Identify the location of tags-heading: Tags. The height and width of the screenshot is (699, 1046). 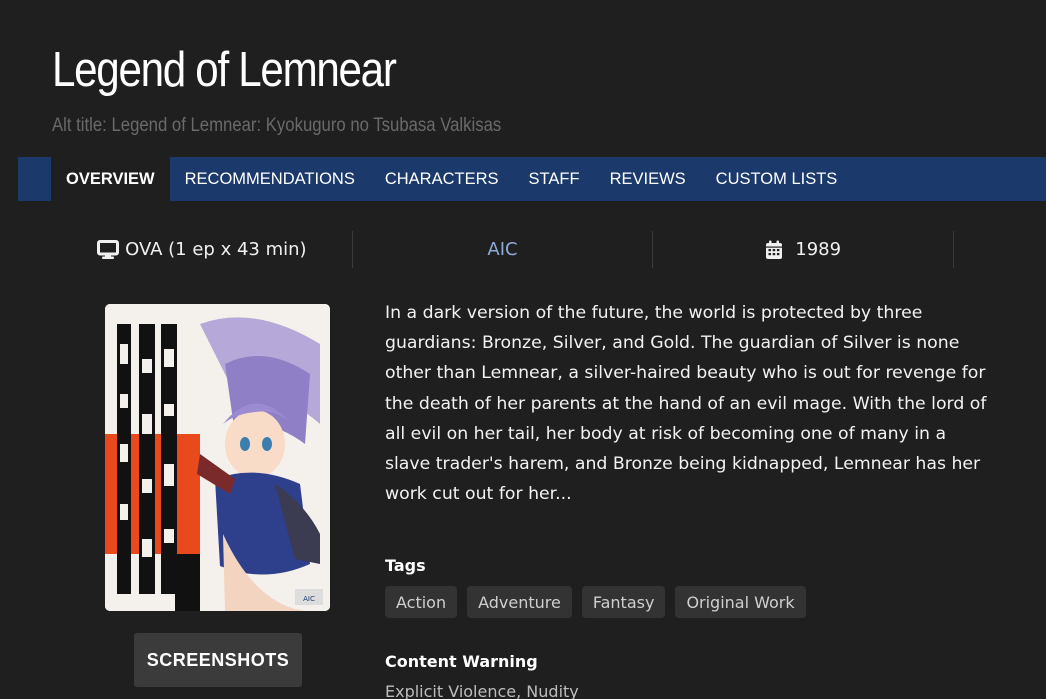
(405, 565).